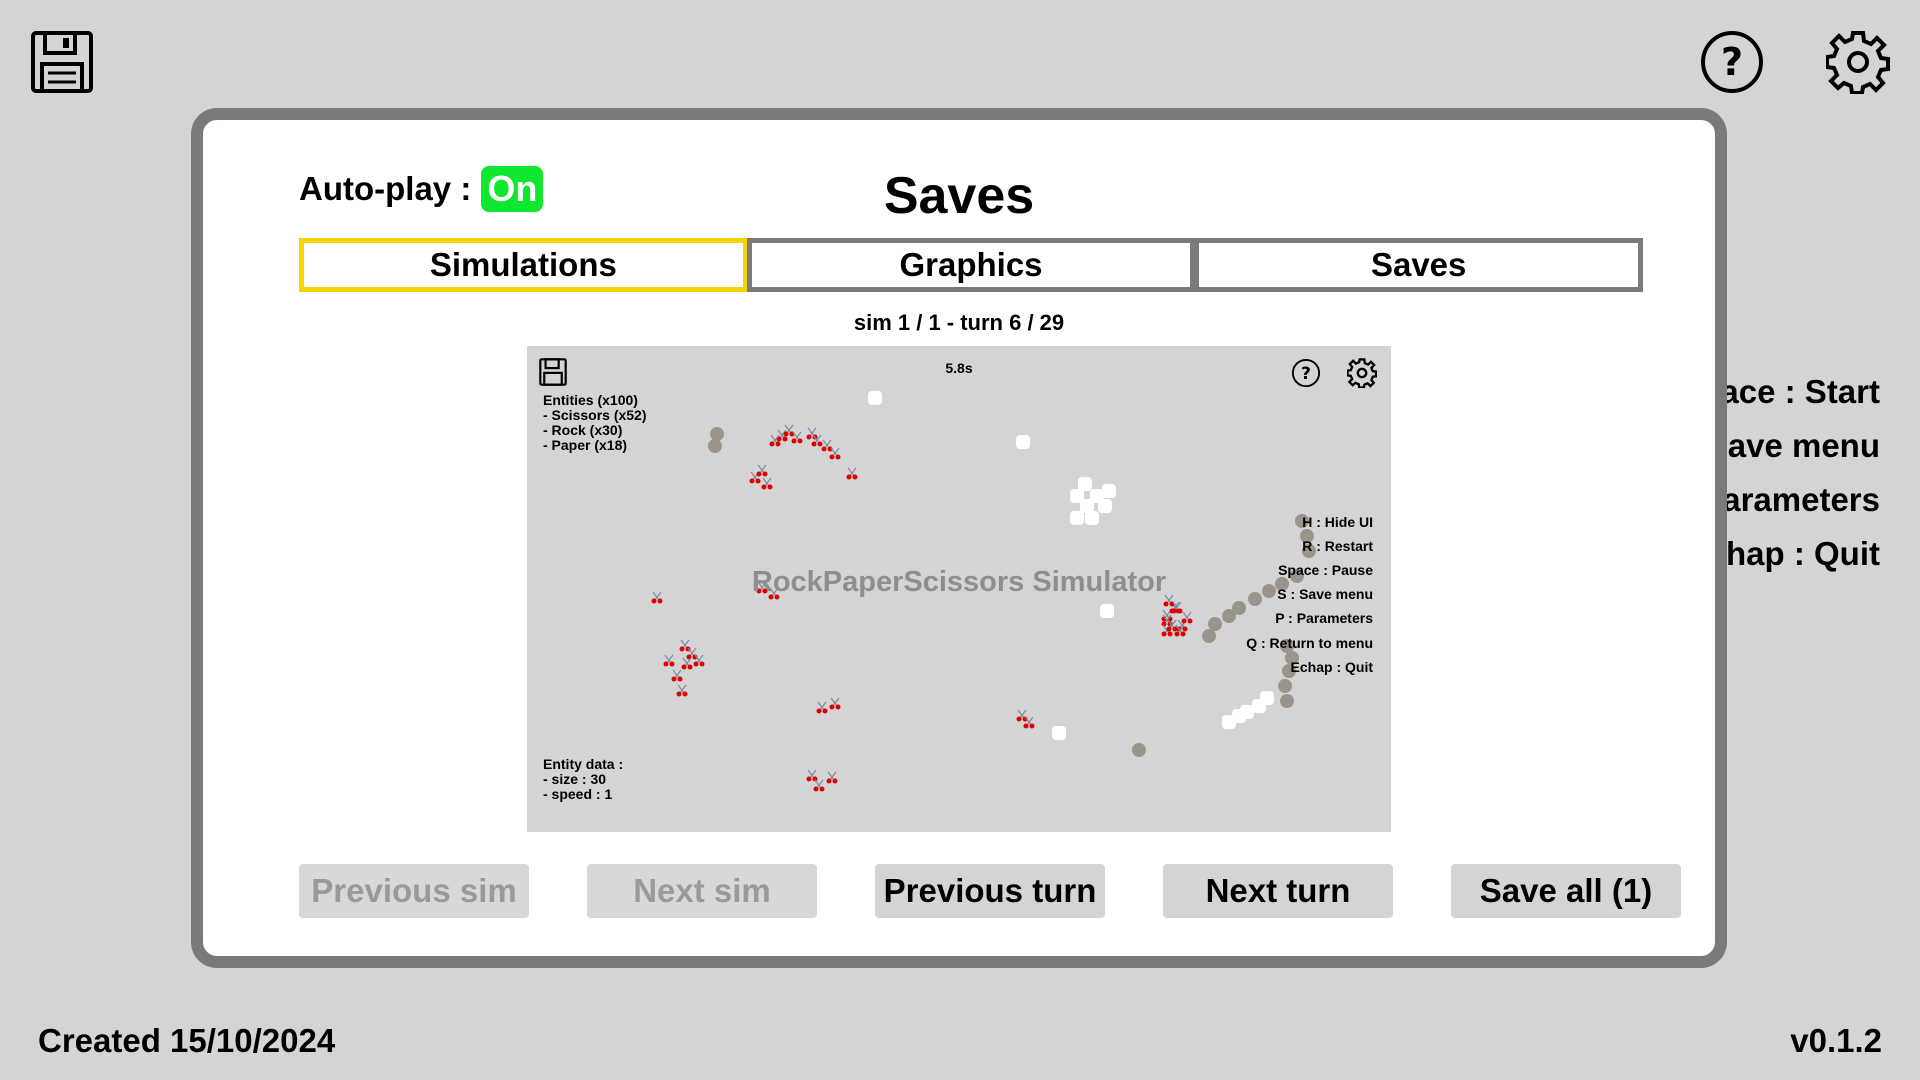 The height and width of the screenshot is (1080, 1920). I want to click on preview-key-parameters: P : Parameters, so click(1324, 618).